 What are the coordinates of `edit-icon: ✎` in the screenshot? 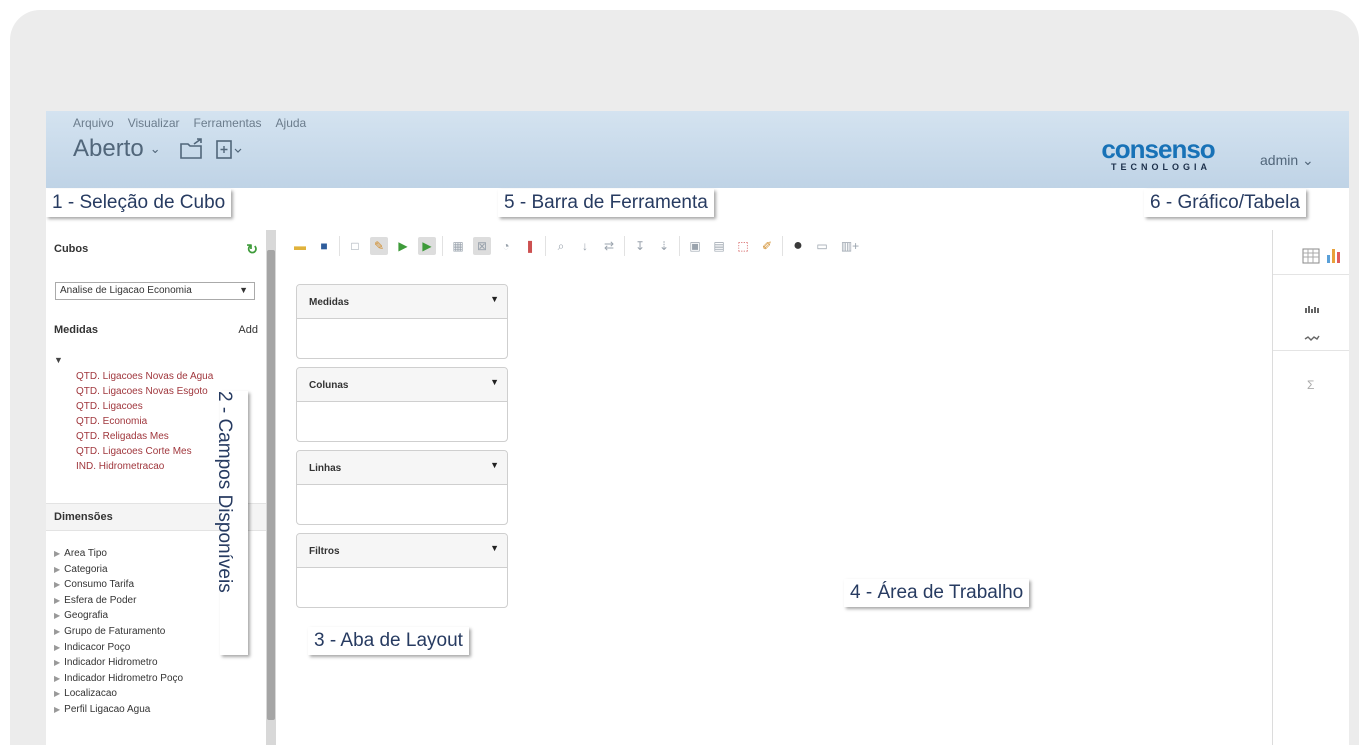 It's located at (379, 246).